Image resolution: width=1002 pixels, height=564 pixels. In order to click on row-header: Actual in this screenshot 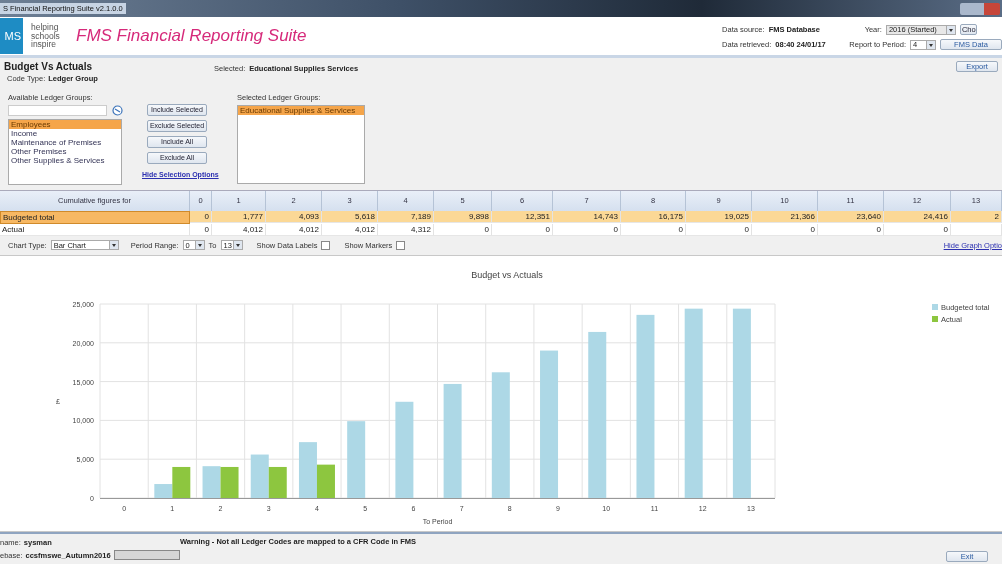, I will do `click(95, 229)`.